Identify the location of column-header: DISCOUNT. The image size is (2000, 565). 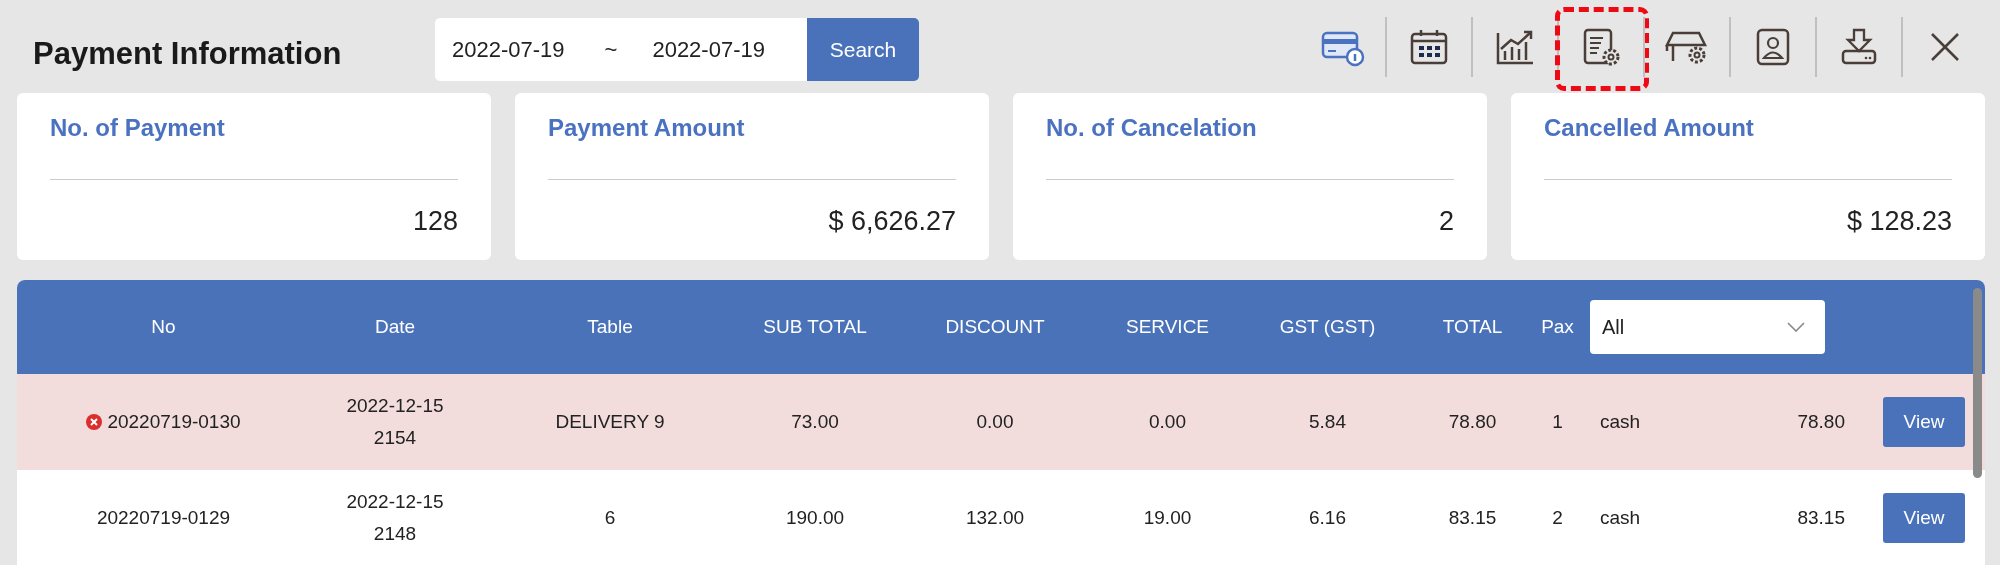
(995, 327).